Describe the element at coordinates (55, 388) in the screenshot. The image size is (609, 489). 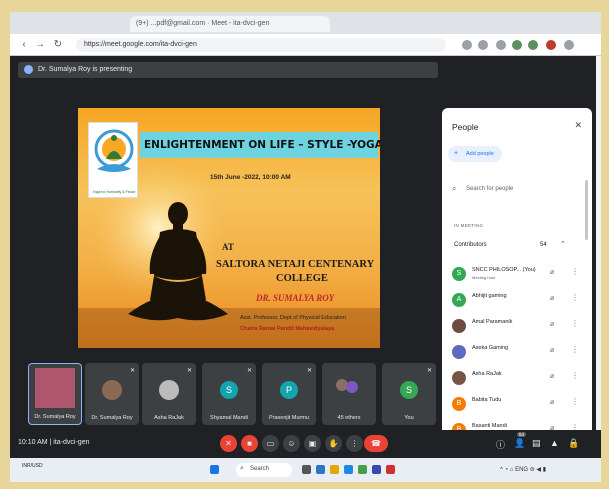
I see `participant-video` at that location.